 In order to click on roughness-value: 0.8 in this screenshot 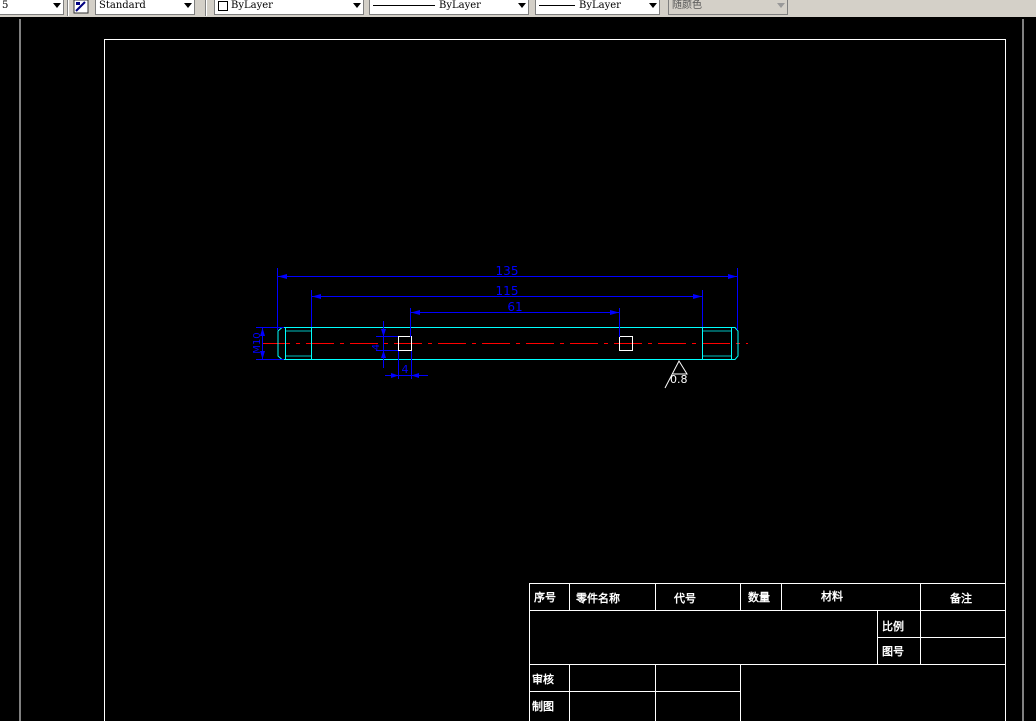, I will do `click(679, 379)`.